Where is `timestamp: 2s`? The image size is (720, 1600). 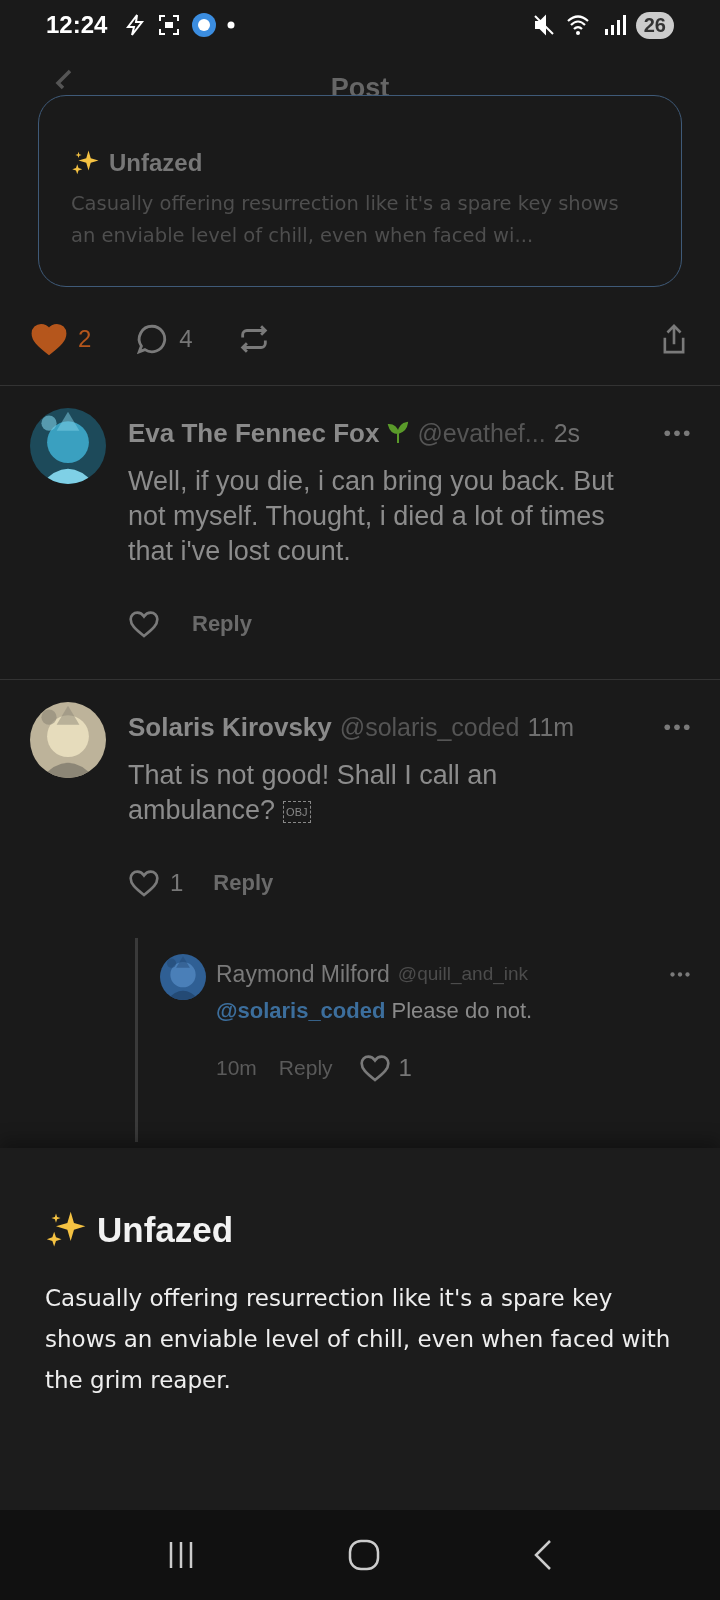 timestamp: 2s is located at coordinates (567, 433).